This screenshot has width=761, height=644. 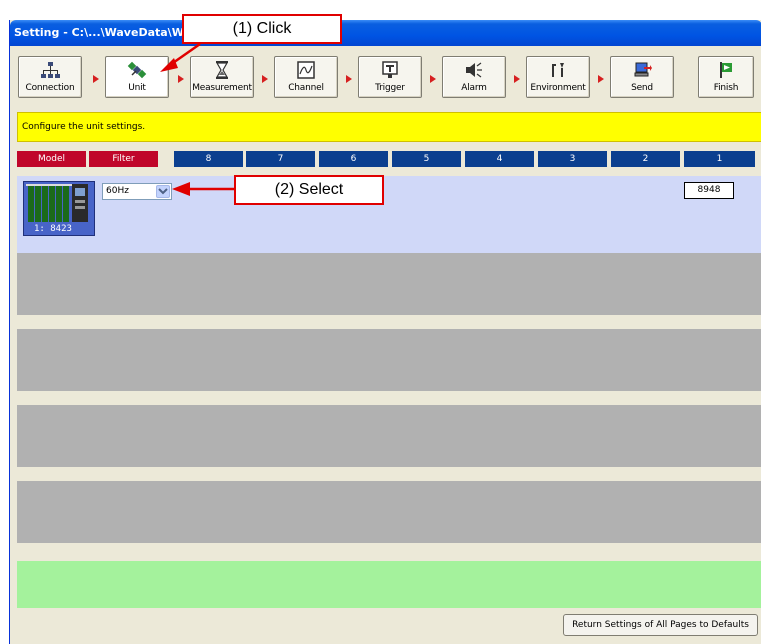 What do you see at coordinates (474, 88) in the screenshot?
I see `alarm-label: Alarm` at bounding box center [474, 88].